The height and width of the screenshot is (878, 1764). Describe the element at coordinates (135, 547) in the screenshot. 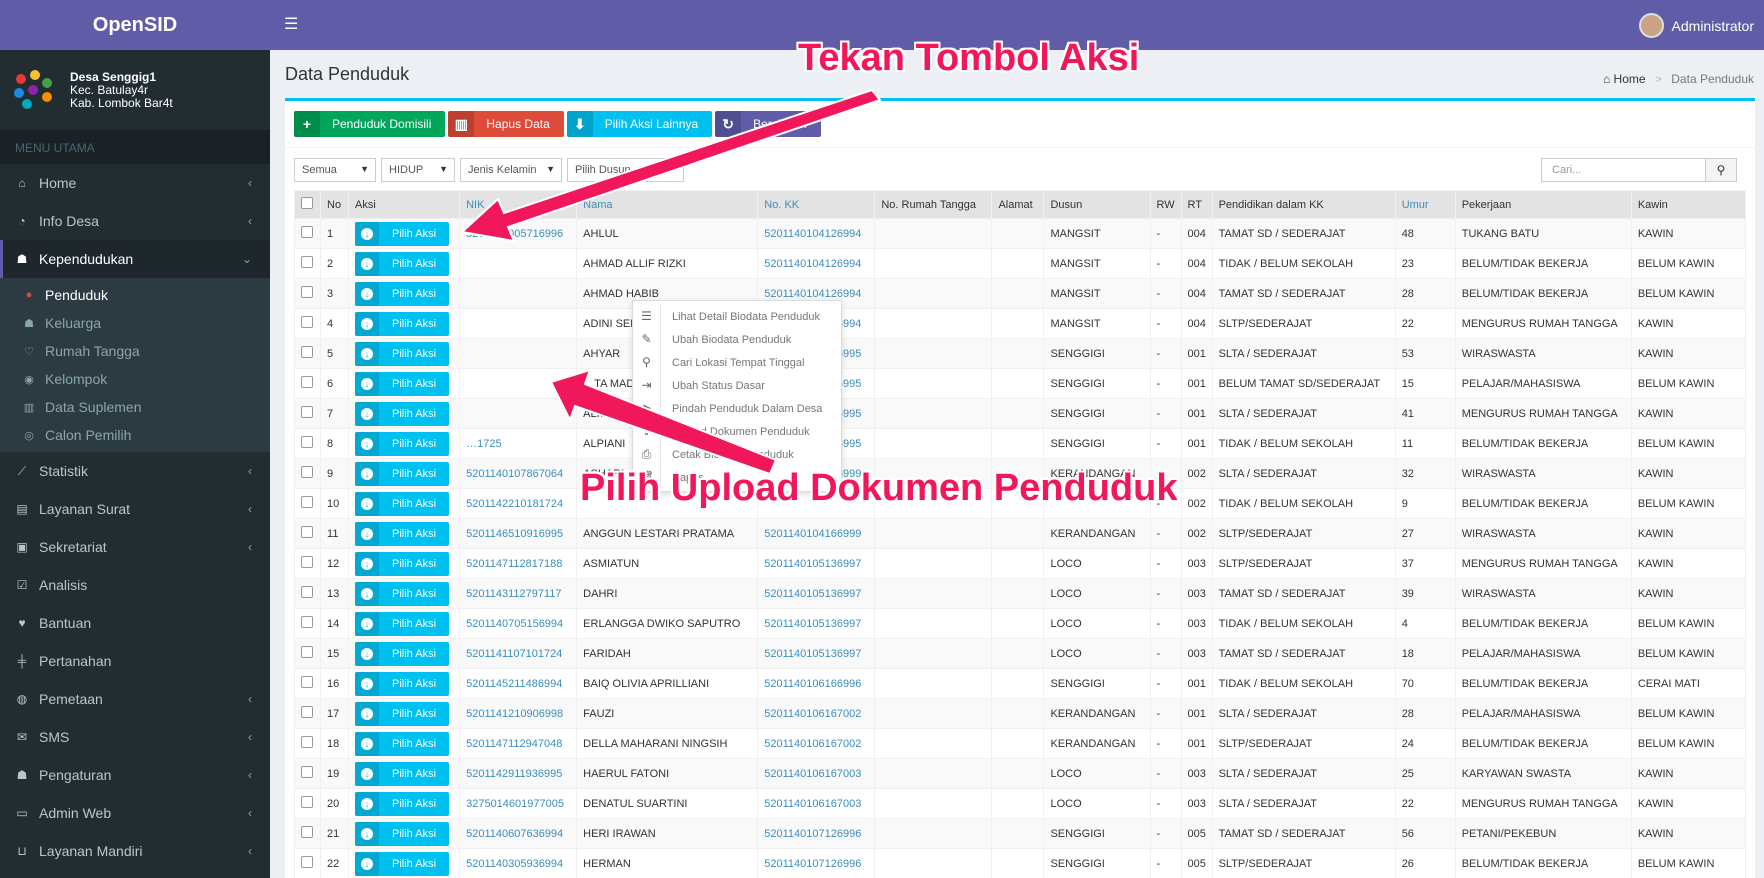

I see `nav-item-sekretariat: ▣ Sekretariat ‹` at that location.